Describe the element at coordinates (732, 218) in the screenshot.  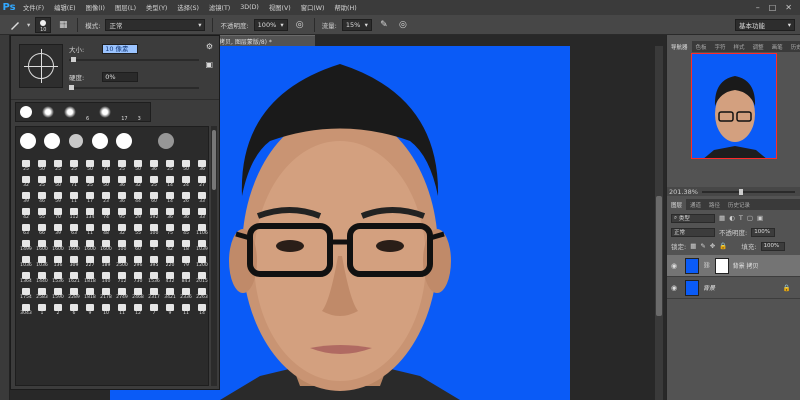
I see `filter-adjustment-icon: ◐` at that location.